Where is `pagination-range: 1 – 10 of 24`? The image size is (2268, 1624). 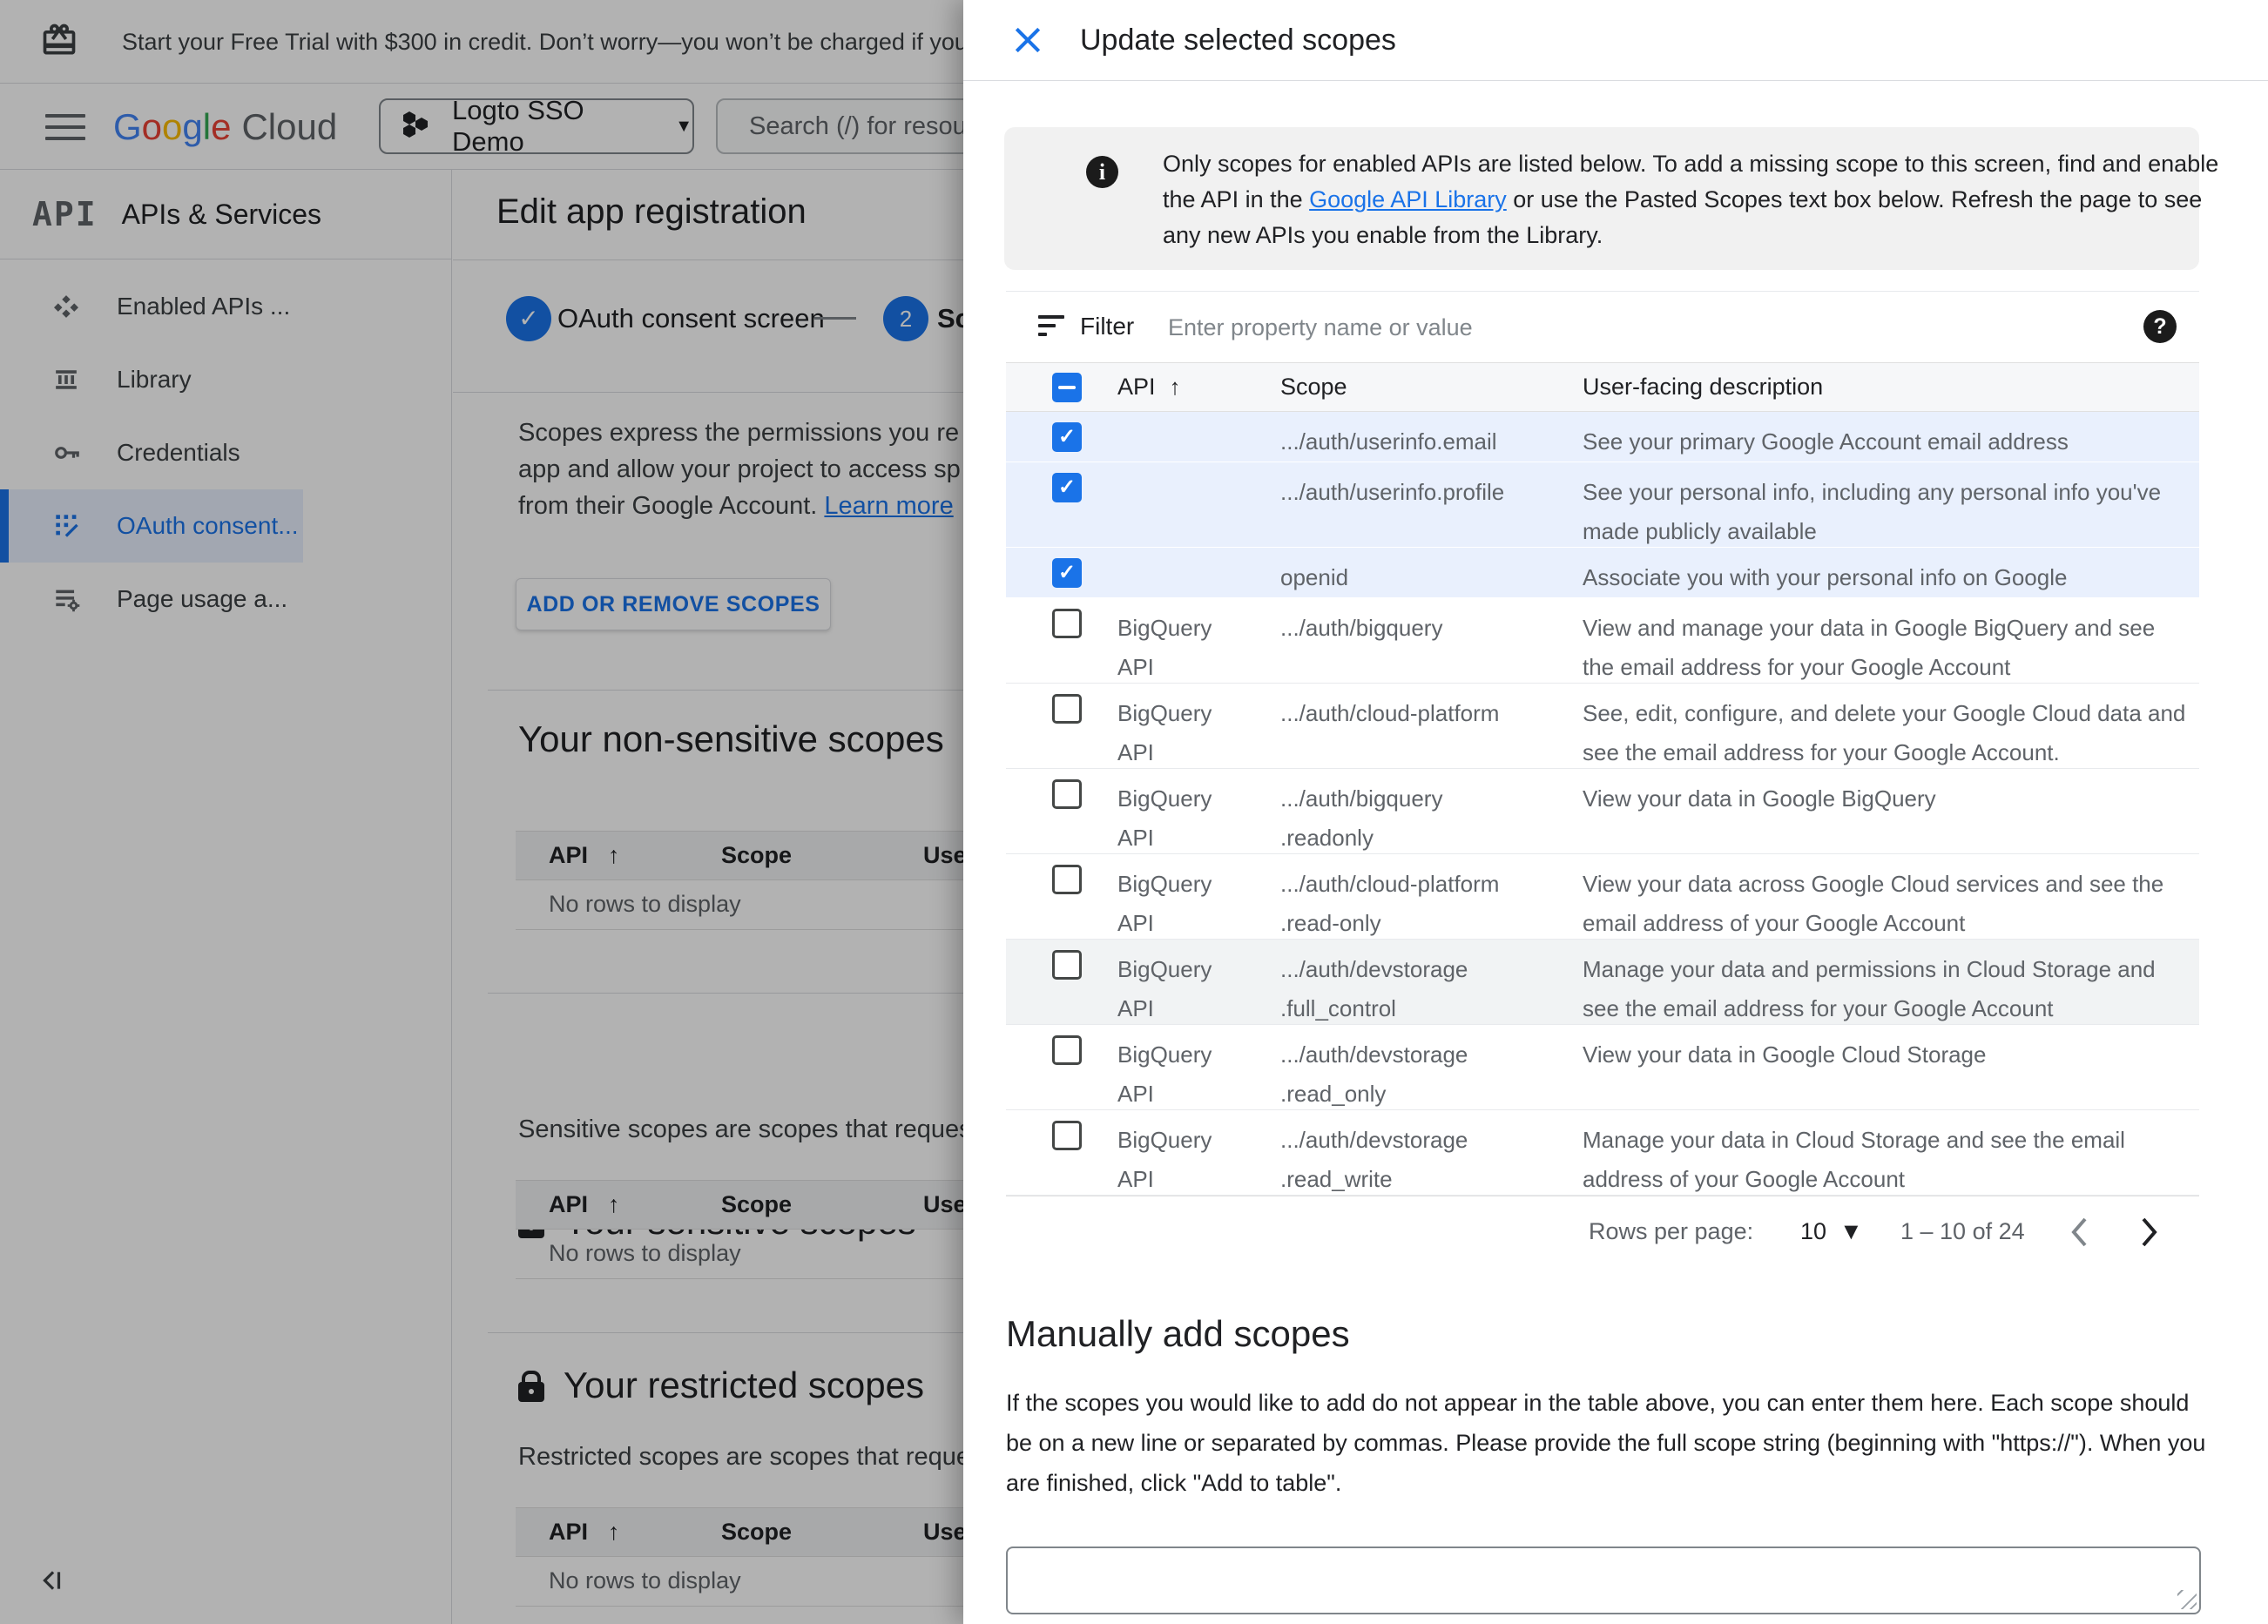 pagination-range: 1 – 10 of 24 is located at coordinates (1963, 1231).